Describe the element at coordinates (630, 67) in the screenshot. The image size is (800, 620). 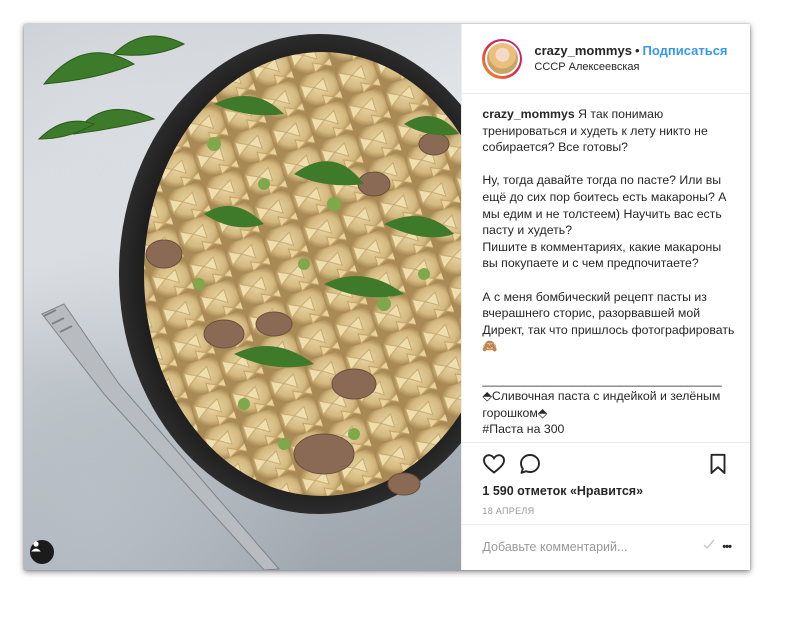
I see `location-link: СССР Алексеевская` at that location.